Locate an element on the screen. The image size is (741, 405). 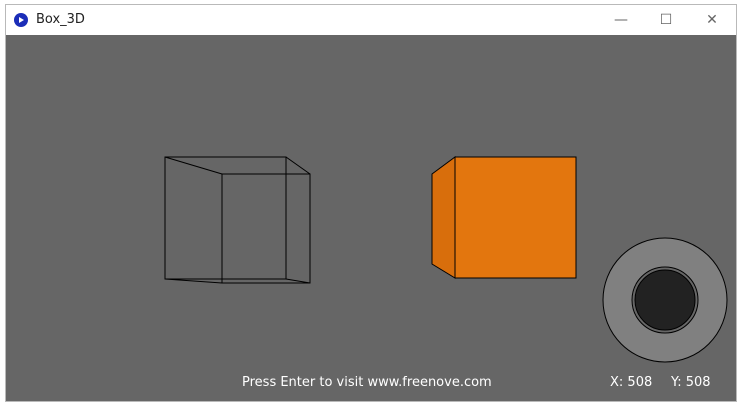
solid-box-front-face is located at coordinates (515, 217).